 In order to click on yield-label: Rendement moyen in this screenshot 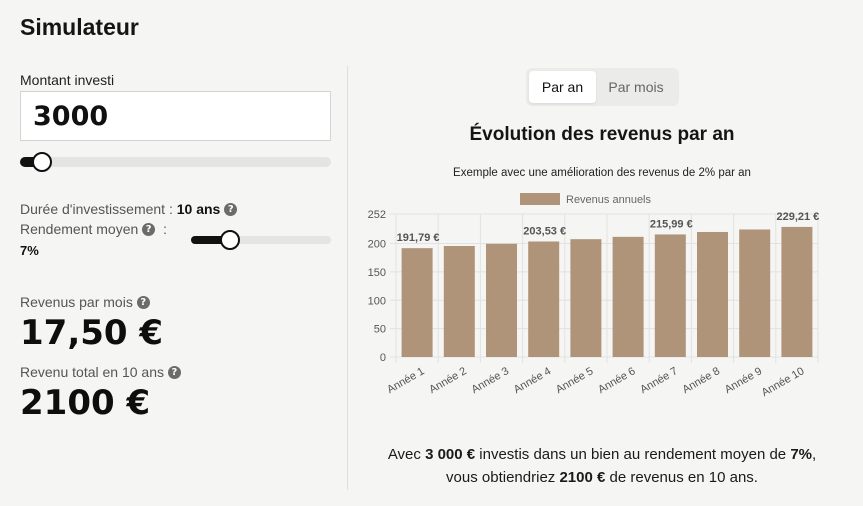, I will do `click(79, 229)`.